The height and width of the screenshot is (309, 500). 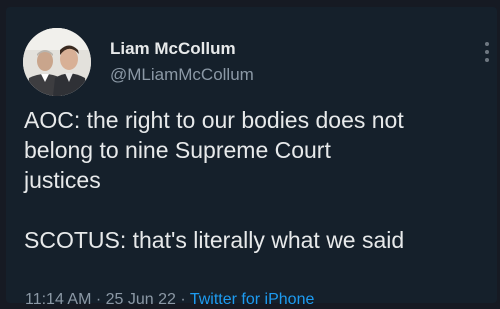 What do you see at coordinates (182, 75) in the screenshot?
I see `author-handle: @MLiamMcCollum` at bounding box center [182, 75].